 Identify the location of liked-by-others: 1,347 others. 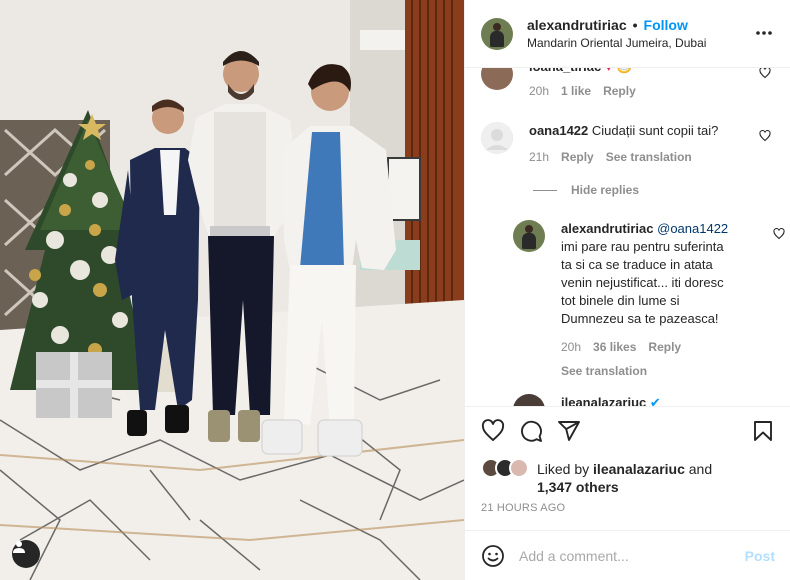
(578, 487).